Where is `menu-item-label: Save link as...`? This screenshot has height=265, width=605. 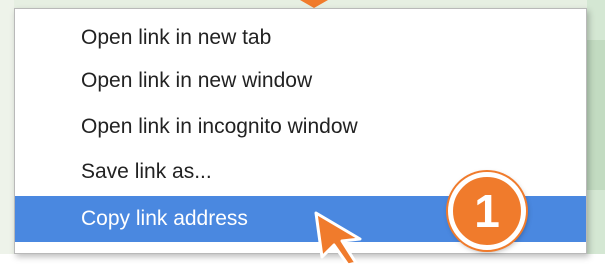 menu-item-label: Save link as... is located at coordinates (146, 171).